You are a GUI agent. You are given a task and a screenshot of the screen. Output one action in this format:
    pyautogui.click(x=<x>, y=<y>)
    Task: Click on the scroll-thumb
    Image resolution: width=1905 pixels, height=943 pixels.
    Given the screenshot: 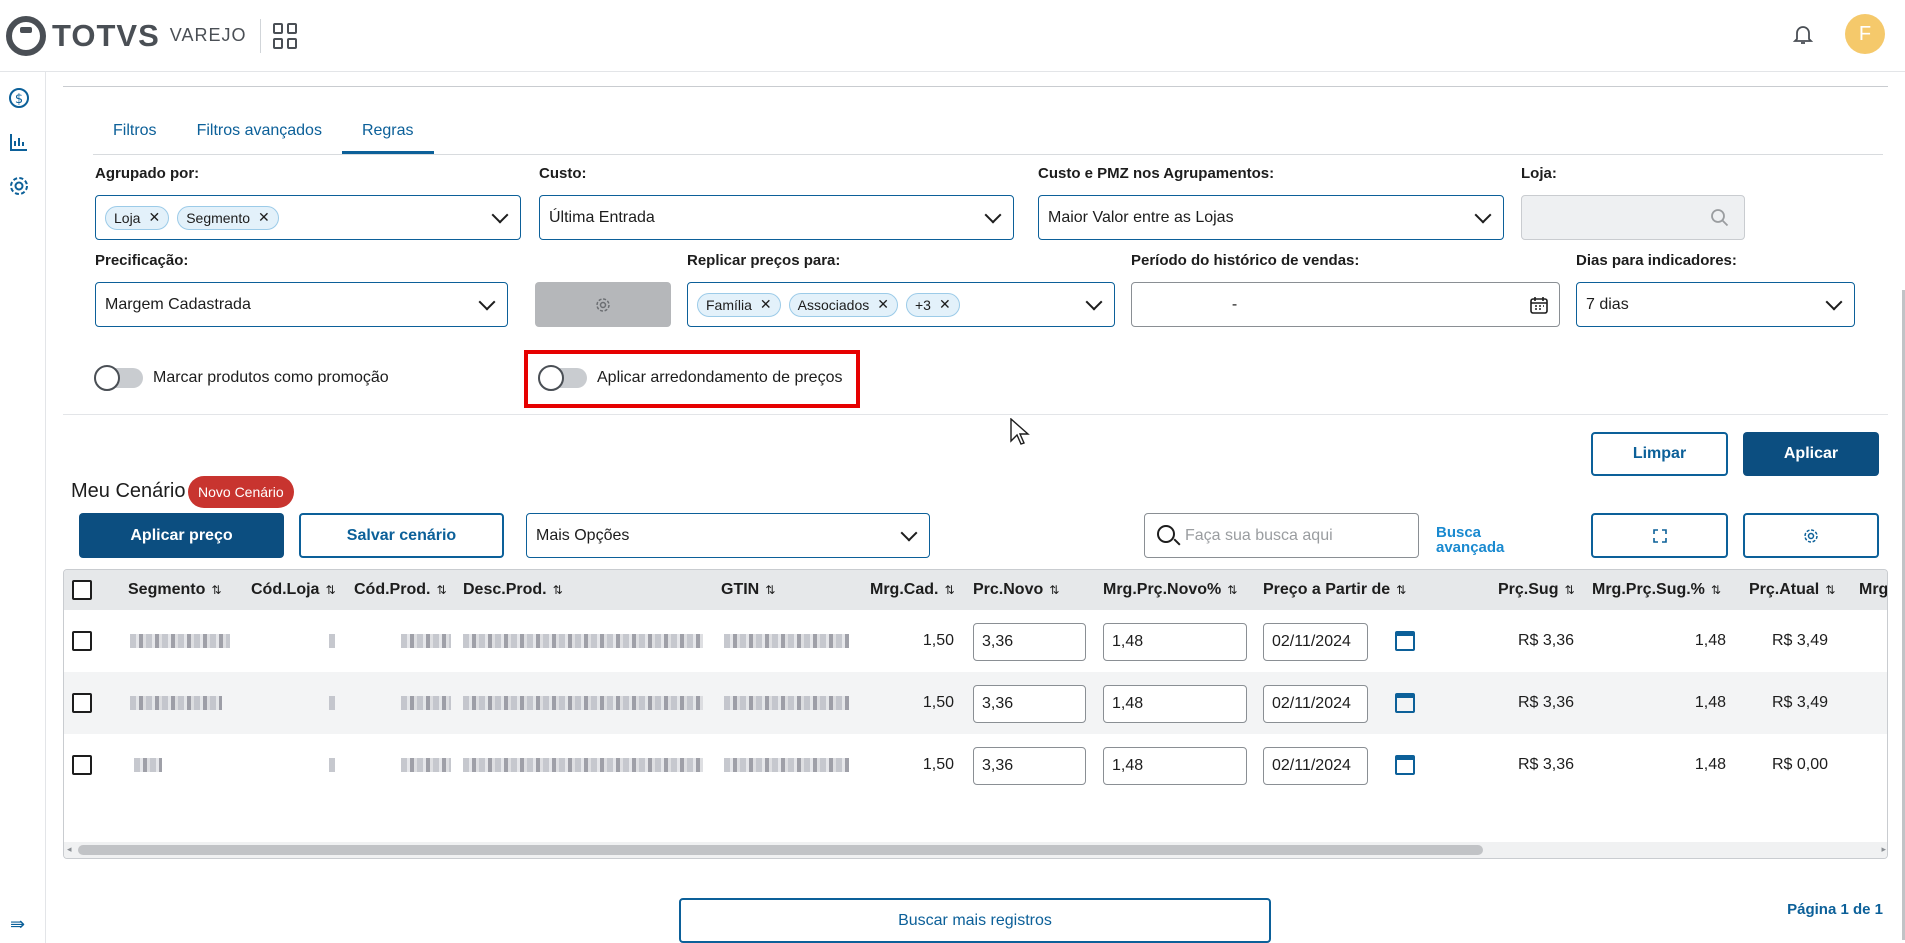 What is the action you would take?
    pyautogui.click(x=780, y=850)
    